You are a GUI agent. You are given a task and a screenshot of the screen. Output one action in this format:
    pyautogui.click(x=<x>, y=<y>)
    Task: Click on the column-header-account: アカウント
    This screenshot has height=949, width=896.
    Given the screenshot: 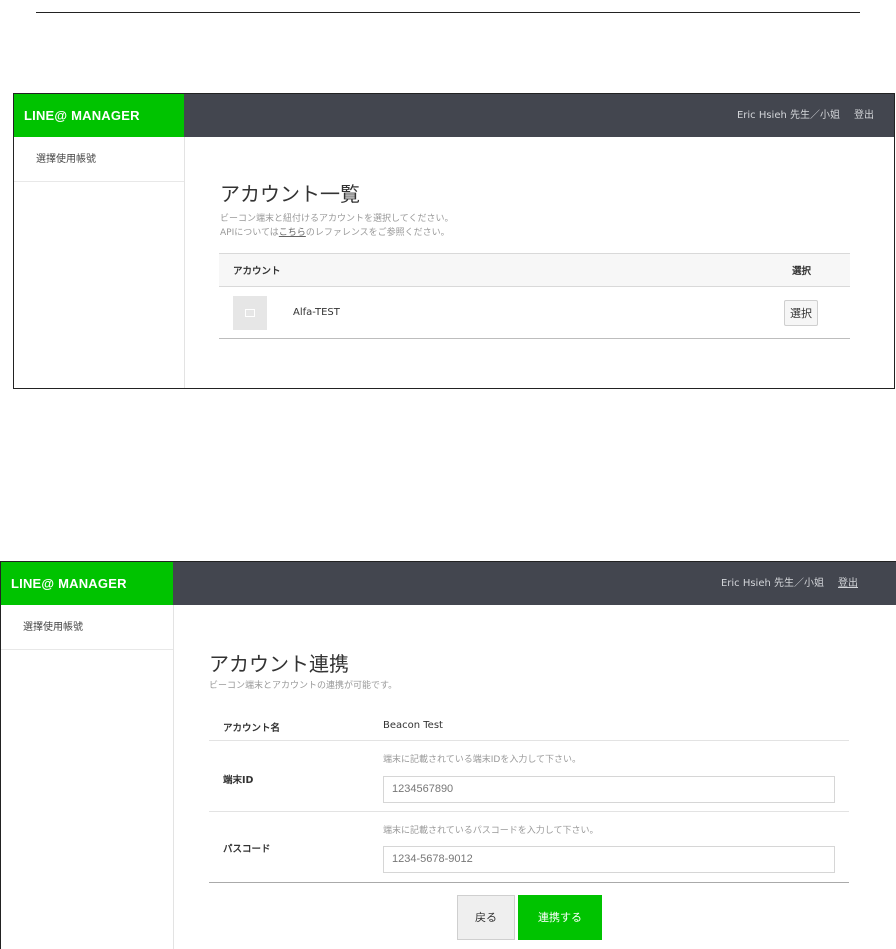 What is the action you would take?
    pyautogui.click(x=501, y=270)
    